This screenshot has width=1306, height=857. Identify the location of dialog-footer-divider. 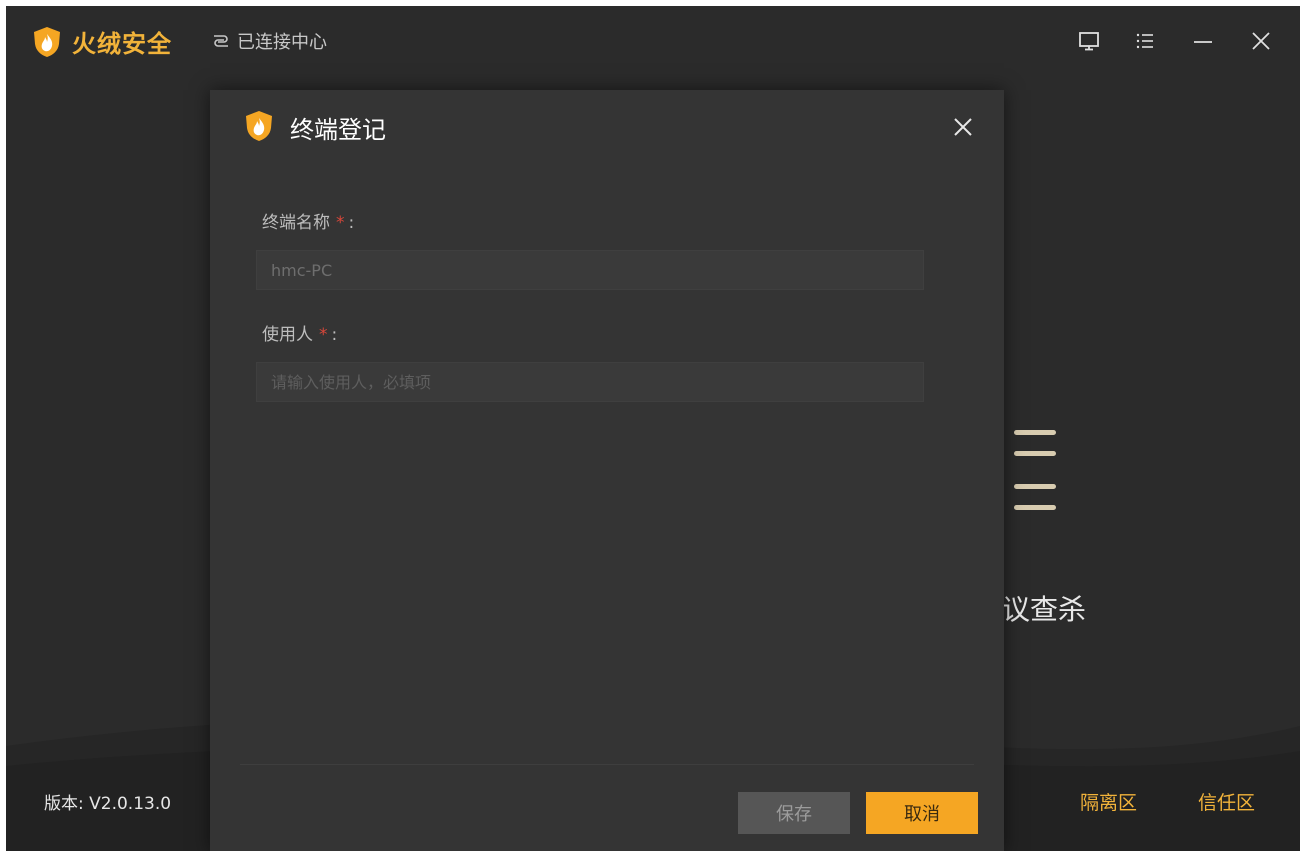
(607, 764).